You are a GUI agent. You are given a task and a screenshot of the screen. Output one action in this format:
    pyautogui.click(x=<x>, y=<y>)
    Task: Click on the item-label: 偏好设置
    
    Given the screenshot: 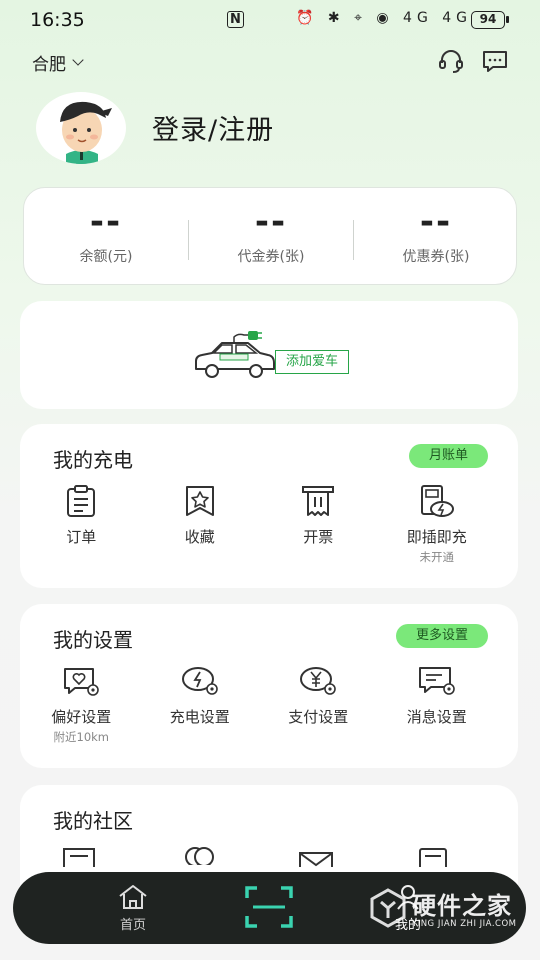 What is the action you would take?
    pyautogui.click(x=81, y=717)
    